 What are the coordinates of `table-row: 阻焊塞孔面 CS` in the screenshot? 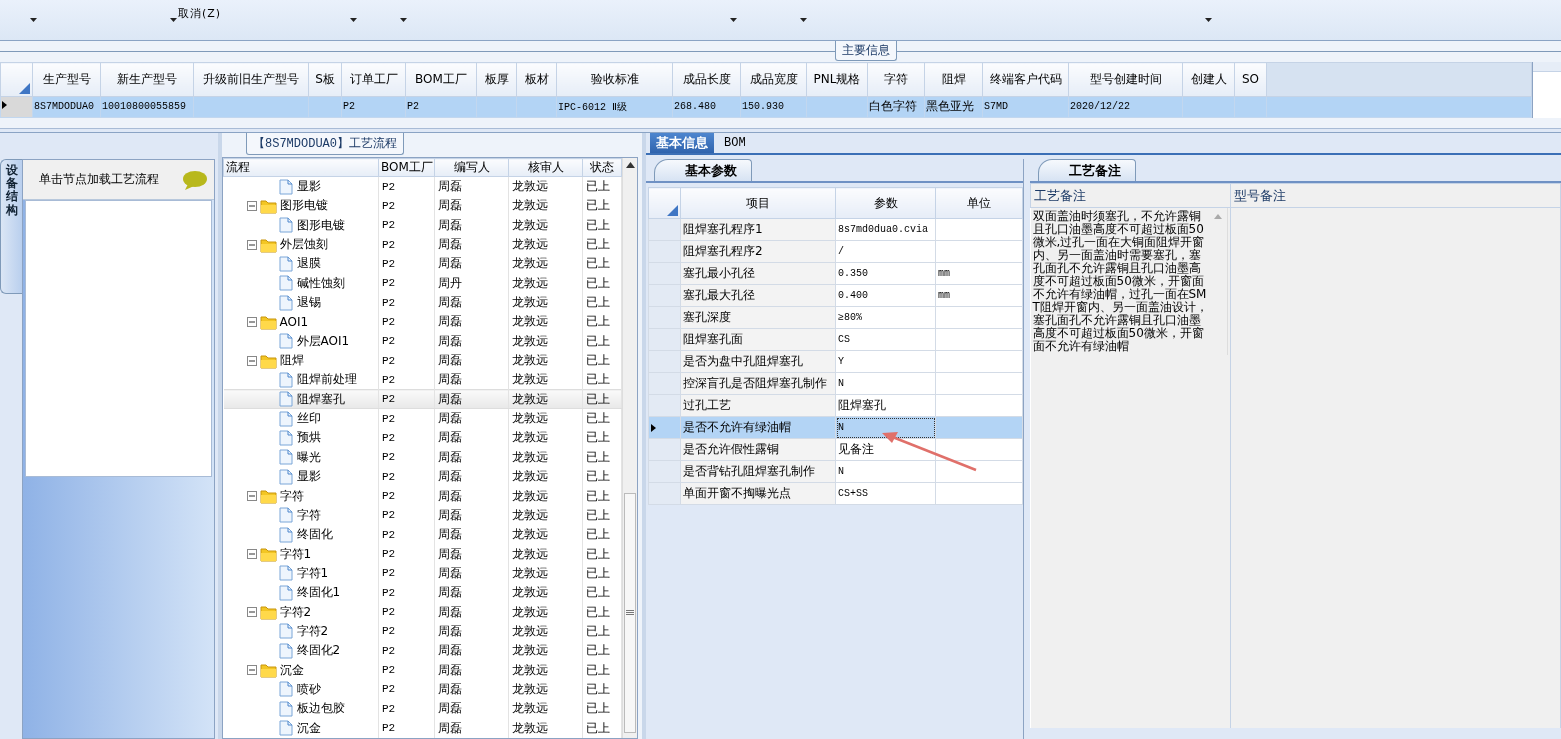 It's located at (835, 339).